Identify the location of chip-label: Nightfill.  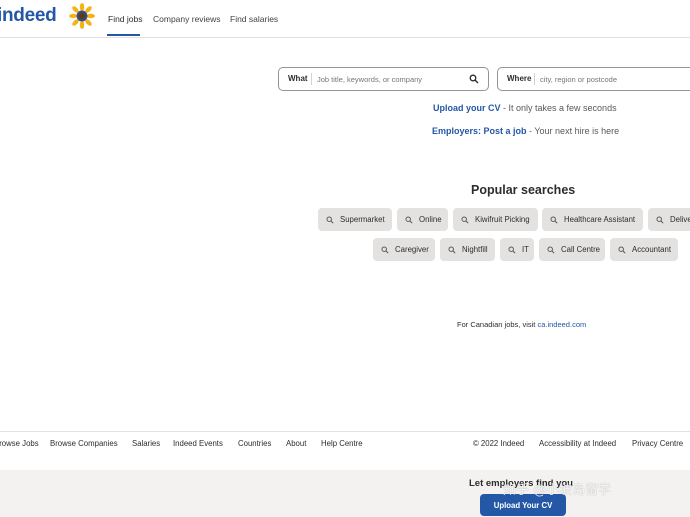
(475, 249).